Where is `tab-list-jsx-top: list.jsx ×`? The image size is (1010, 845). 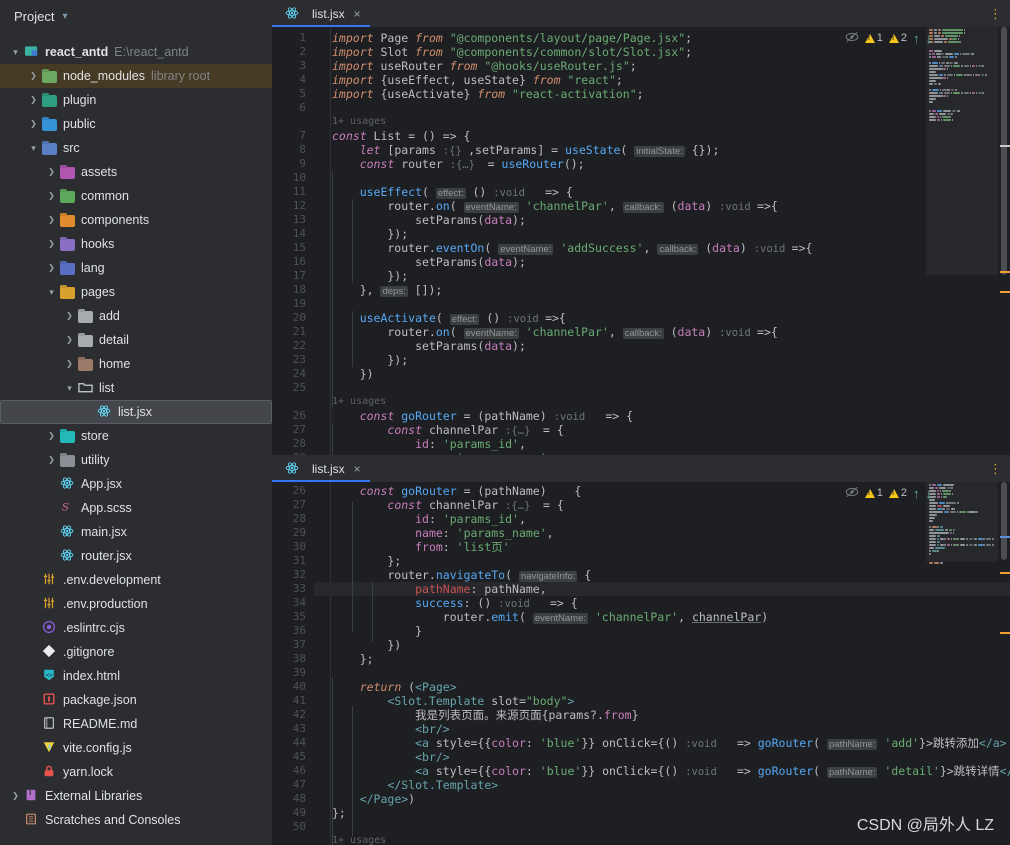
tab-list-jsx-top: list.jsx × is located at coordinates (321, 13).